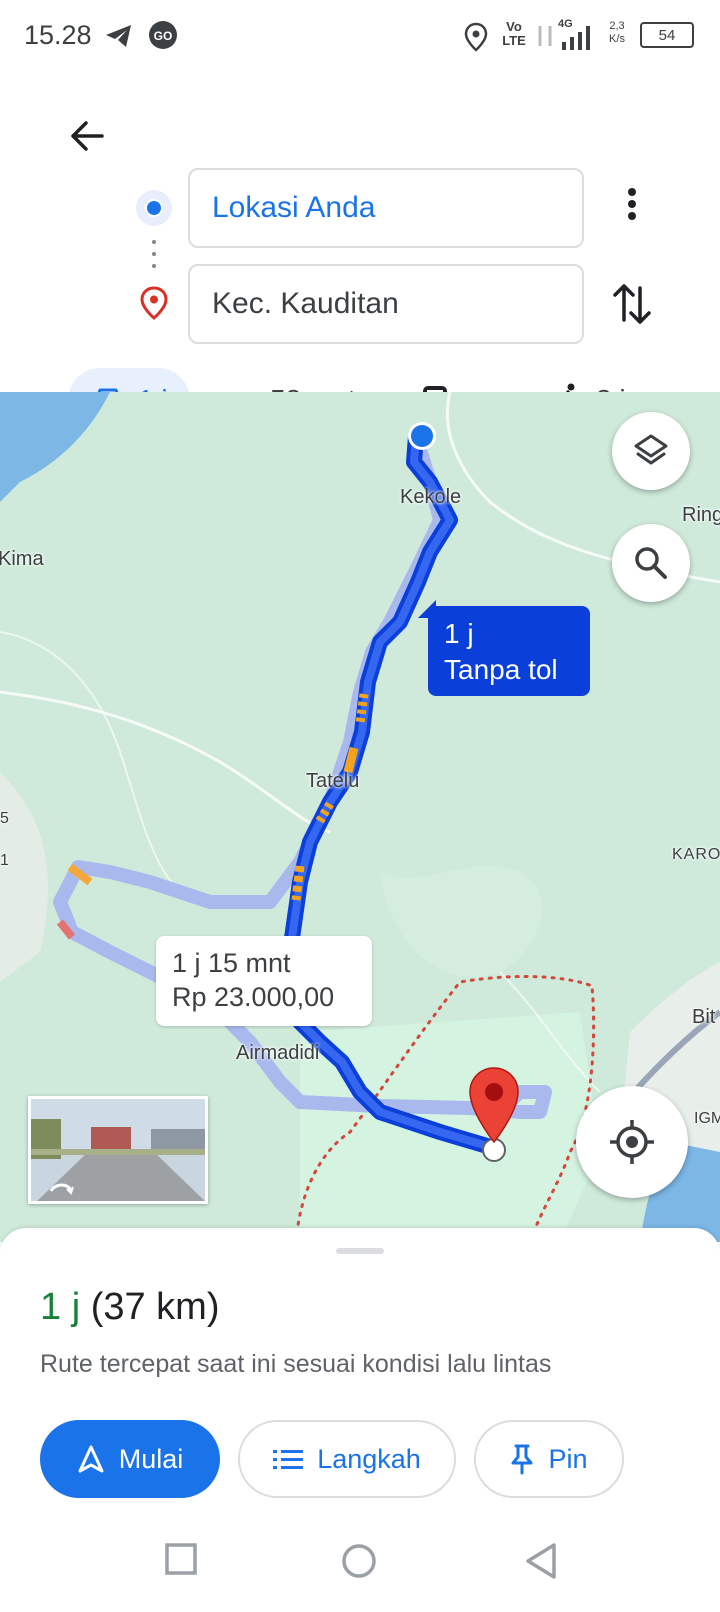 This screenshot has width=720, height=1612. Describe the element at coordinates (632, 304) in the screenshot. I see `swap-icon` at that location.